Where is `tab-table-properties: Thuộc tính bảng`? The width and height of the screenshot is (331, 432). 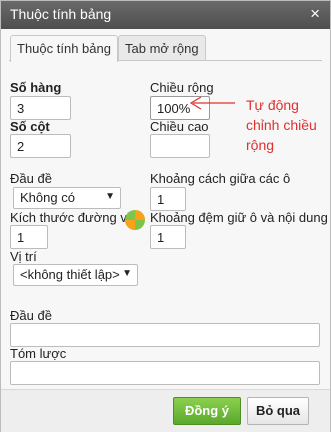
tab-table-properties: Thuộc tính bảng is located at coordinates (64, 48).